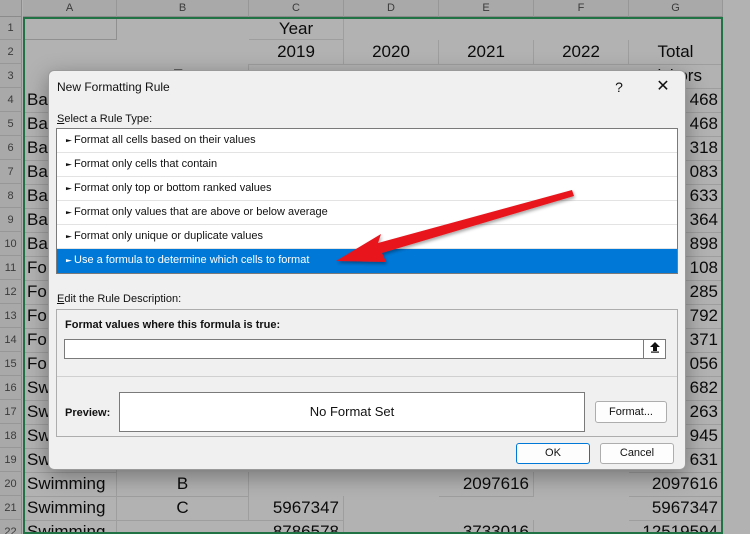 The image size is (750, 534). Describe the element at coordinates (637, 453) in the screenshot. I see `cancel-button: Cancel` at that location.